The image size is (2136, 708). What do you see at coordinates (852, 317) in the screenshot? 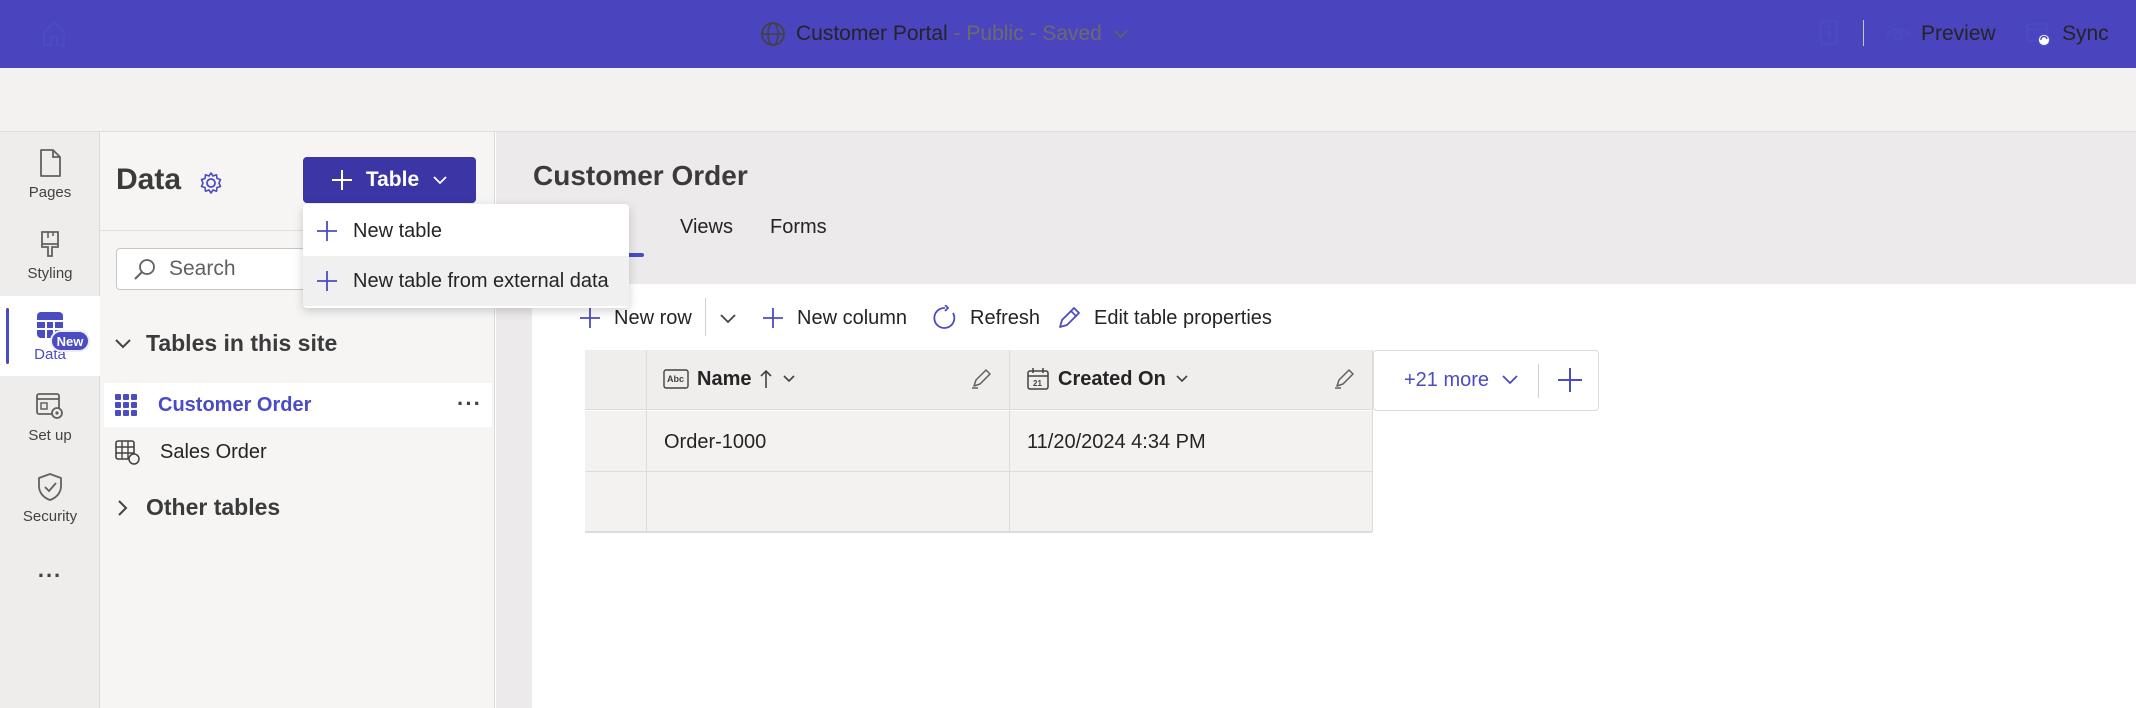
I see `new-column-label: New column` at bounding box center [852, 317].